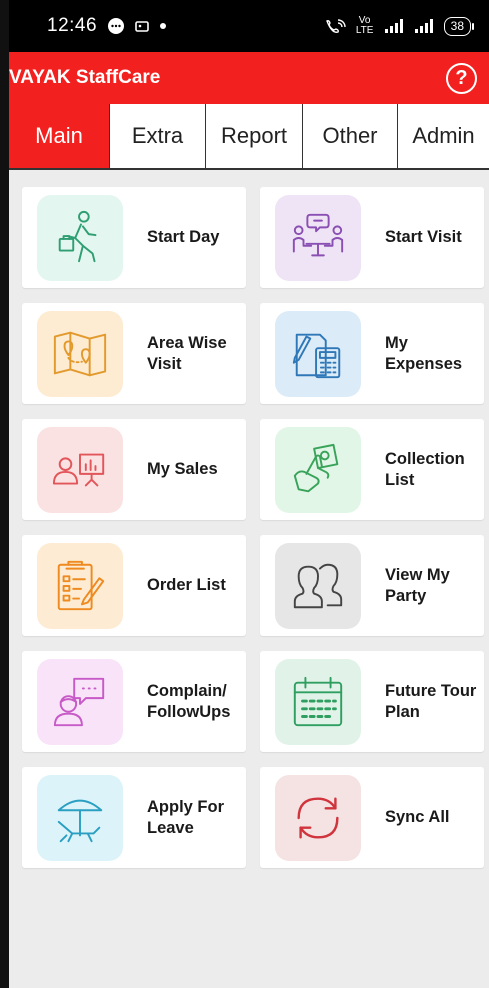  I want to click on area-wise-visit-tile, so click(80, 353).